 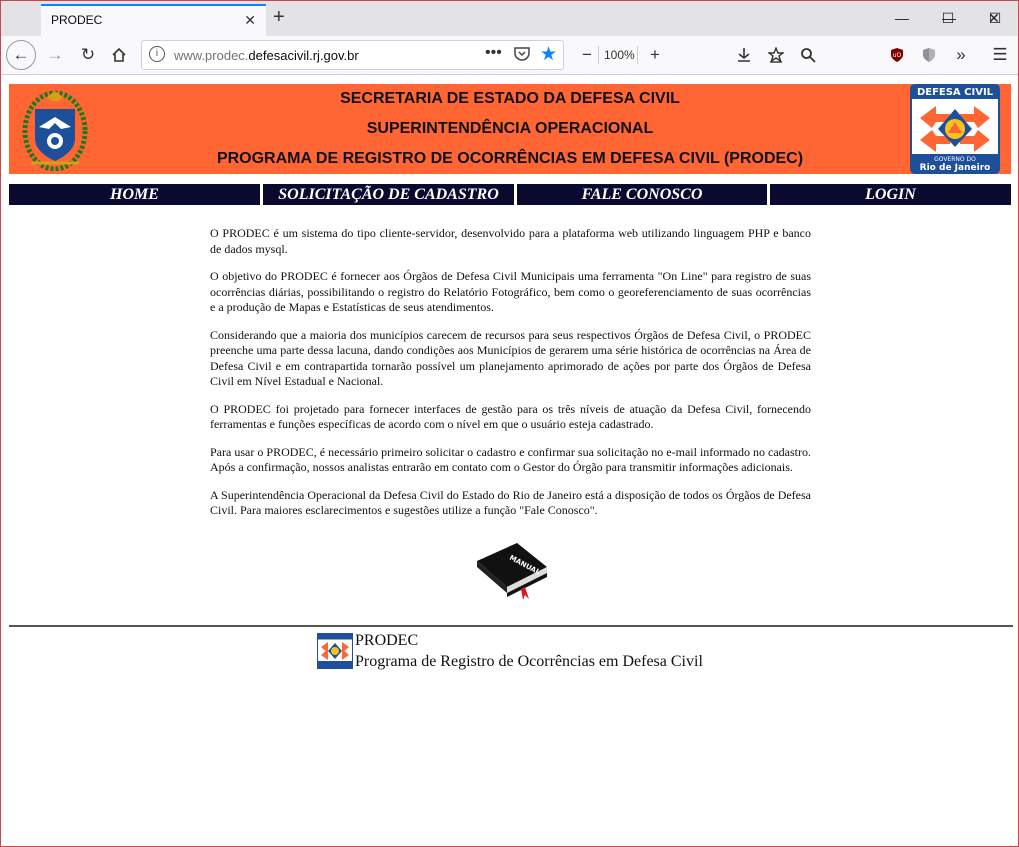 What do you see at coordinates (890, 194) in the screenshot?
I see `nav-login: LOGIN` at bounding box center [890, 194].